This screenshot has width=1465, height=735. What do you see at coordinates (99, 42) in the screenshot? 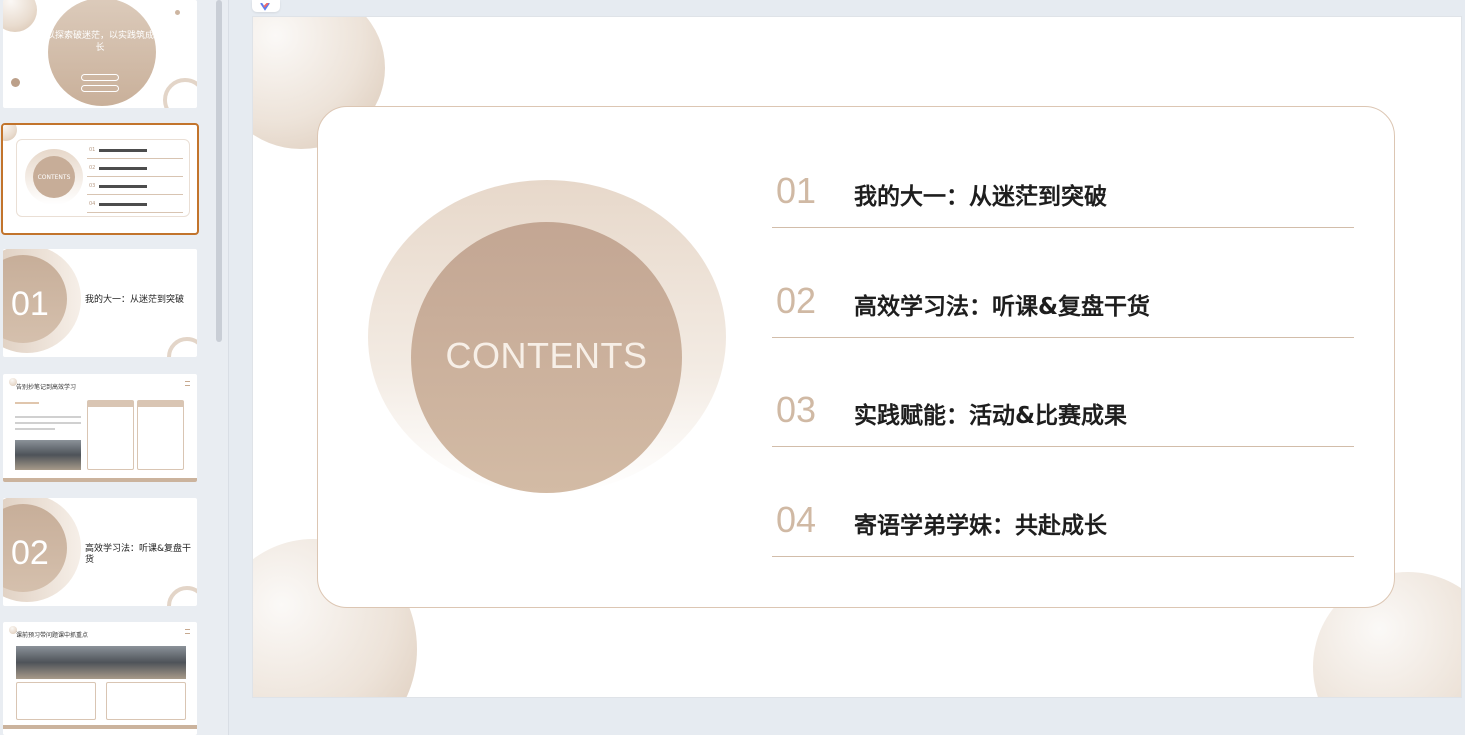
I see `thumb-title: 以探索破迷茫，以实践筑成长` at bounding box center [99, 42].